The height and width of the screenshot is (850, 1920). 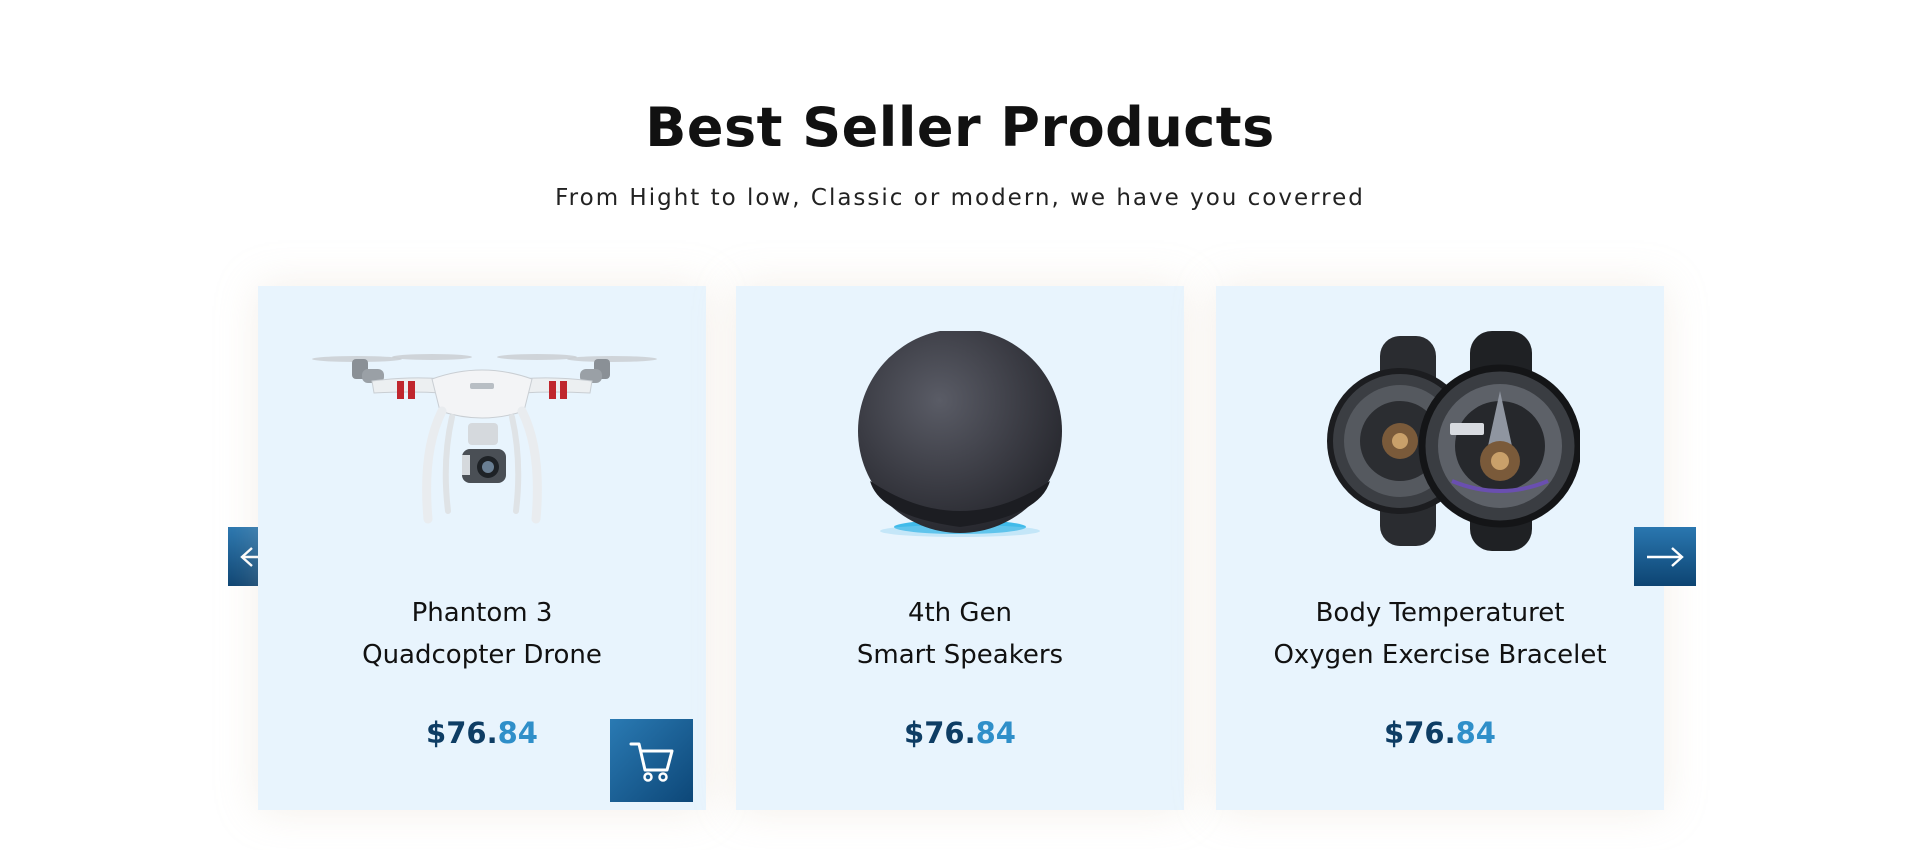 What do you see at coordinates (1440, 441) in the screenshot?
I see `smartwatch-image` at bounding box center [1440, 441].